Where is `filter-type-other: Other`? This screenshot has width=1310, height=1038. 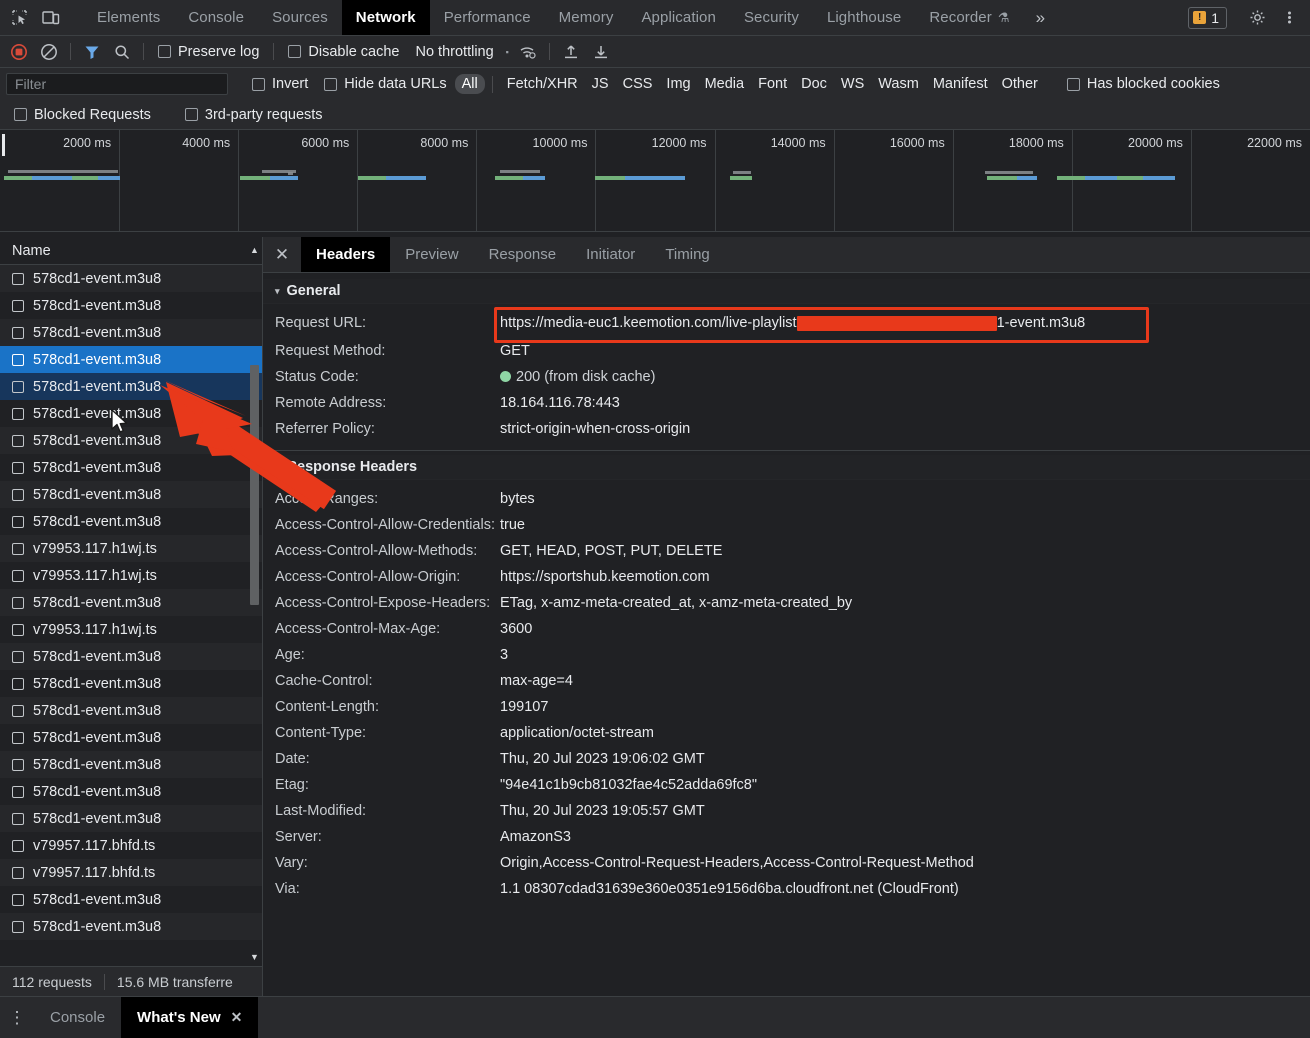
filter-type-other: Other is located at coordinates (1020, 84).